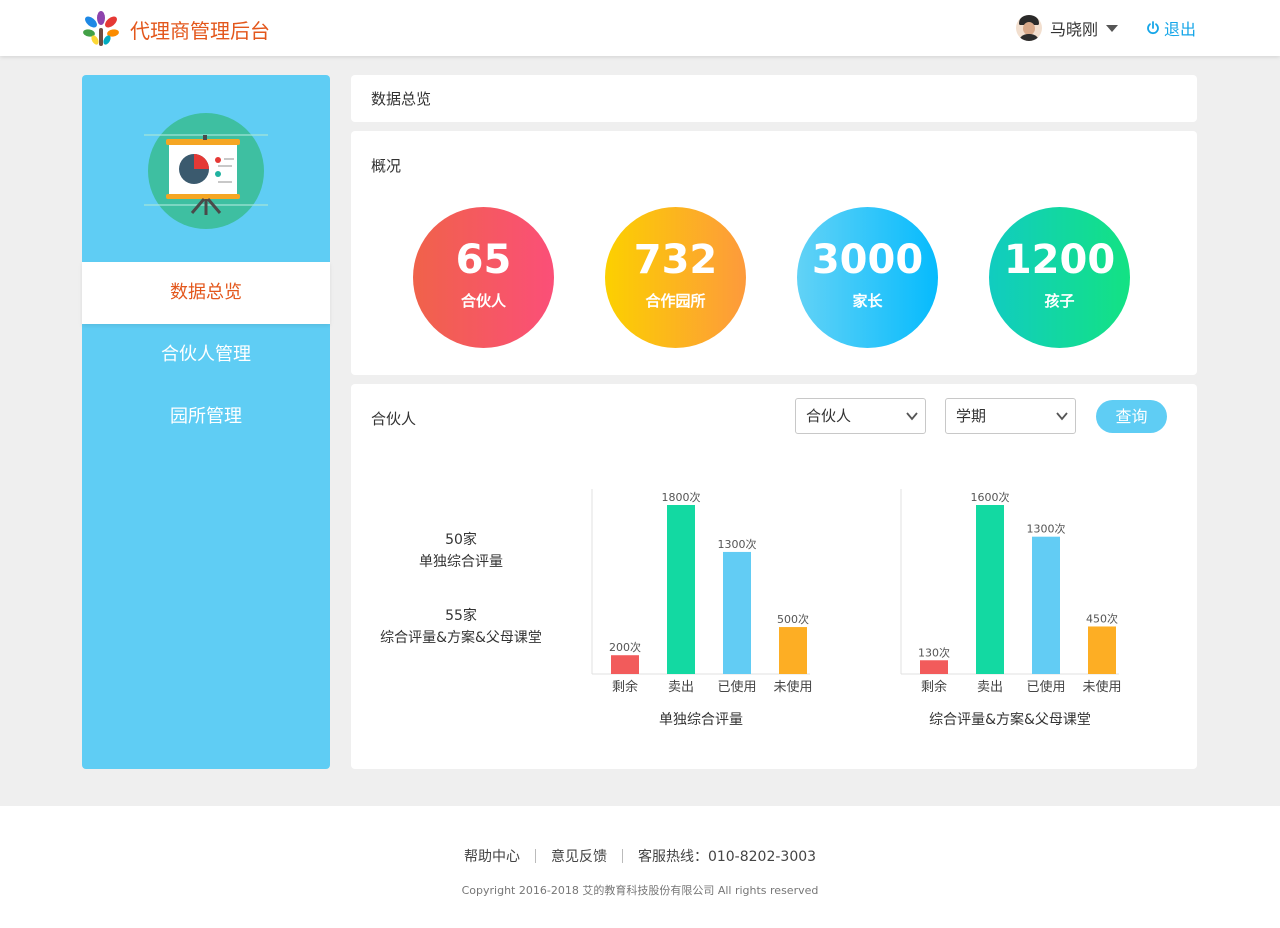 This screenshot has height=928, width=1280. Describe the element at coordinates (483, 301) in the screenshot. I see `stat-label: 合伙人` at that location.